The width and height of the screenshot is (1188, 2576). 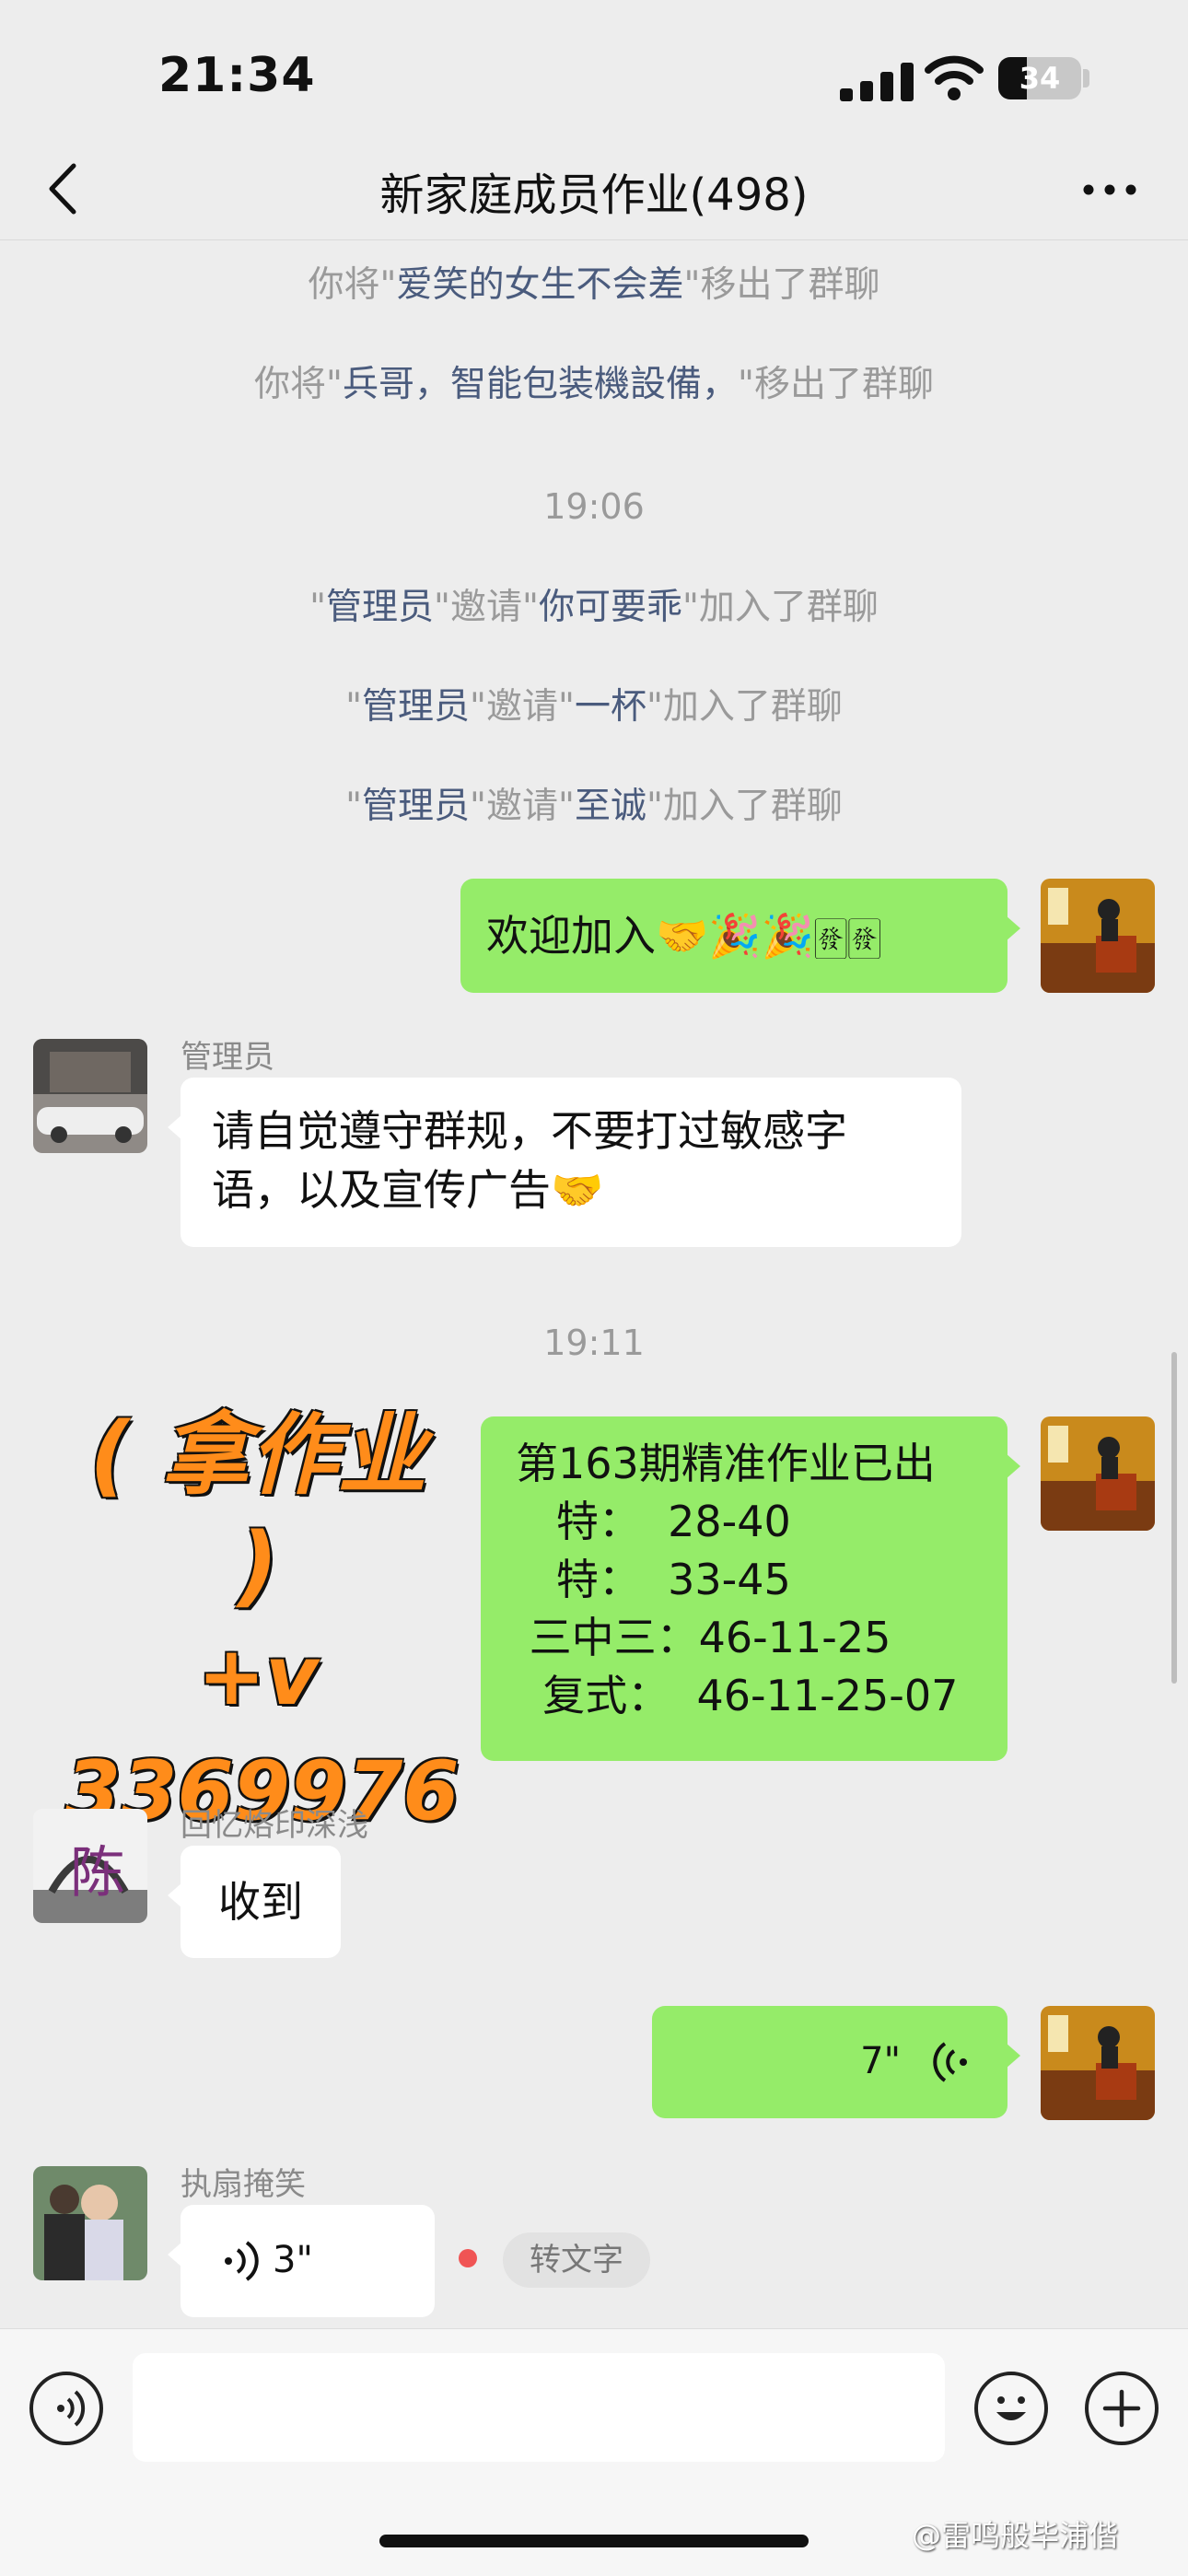 What do you see at coordinates (468, 2258) in the screenshot?
I see `unread-dot` at bounding box center [468, 2258].